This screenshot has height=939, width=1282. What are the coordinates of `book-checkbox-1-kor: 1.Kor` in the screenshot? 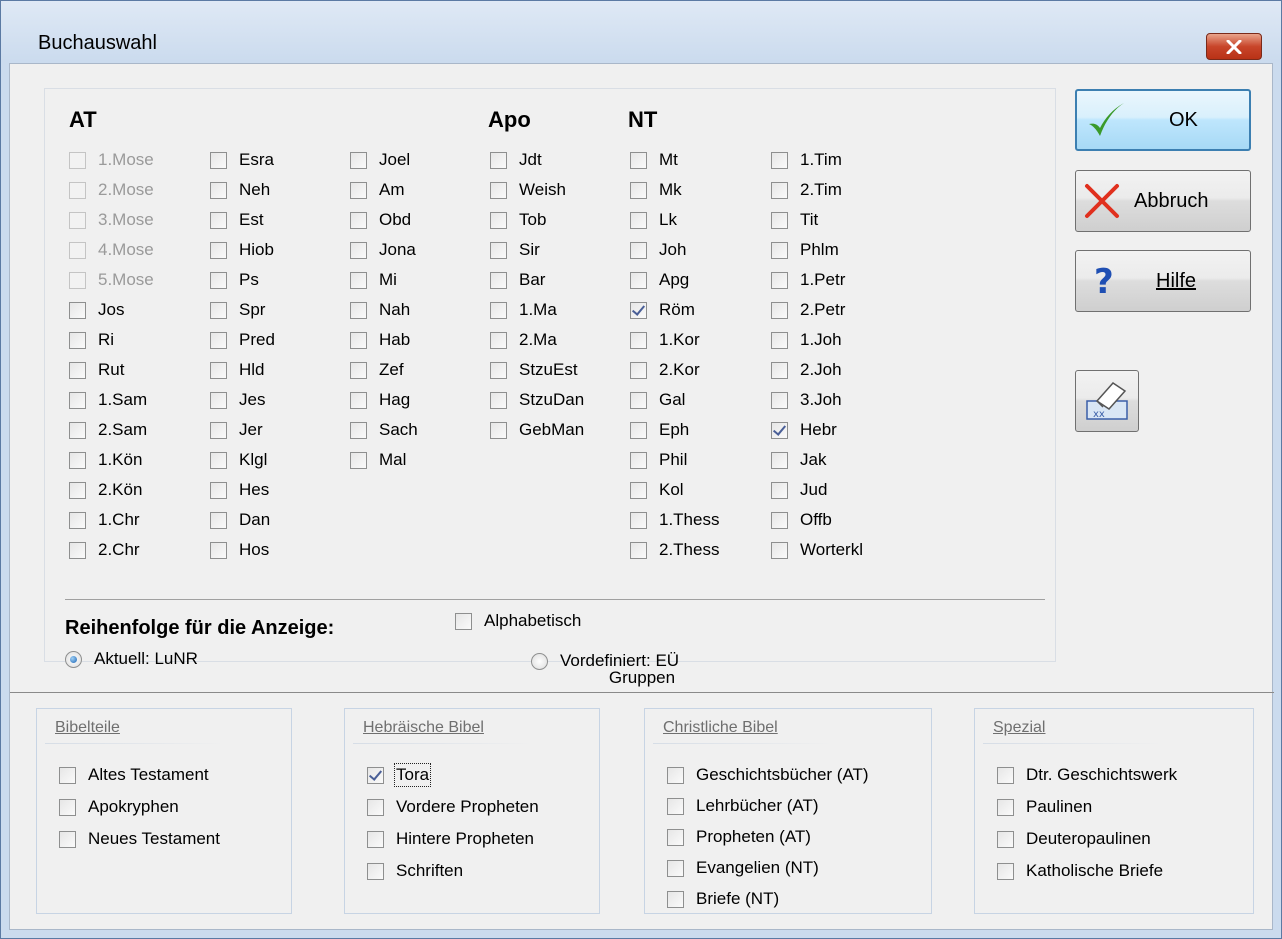 It's located at (665, 340).